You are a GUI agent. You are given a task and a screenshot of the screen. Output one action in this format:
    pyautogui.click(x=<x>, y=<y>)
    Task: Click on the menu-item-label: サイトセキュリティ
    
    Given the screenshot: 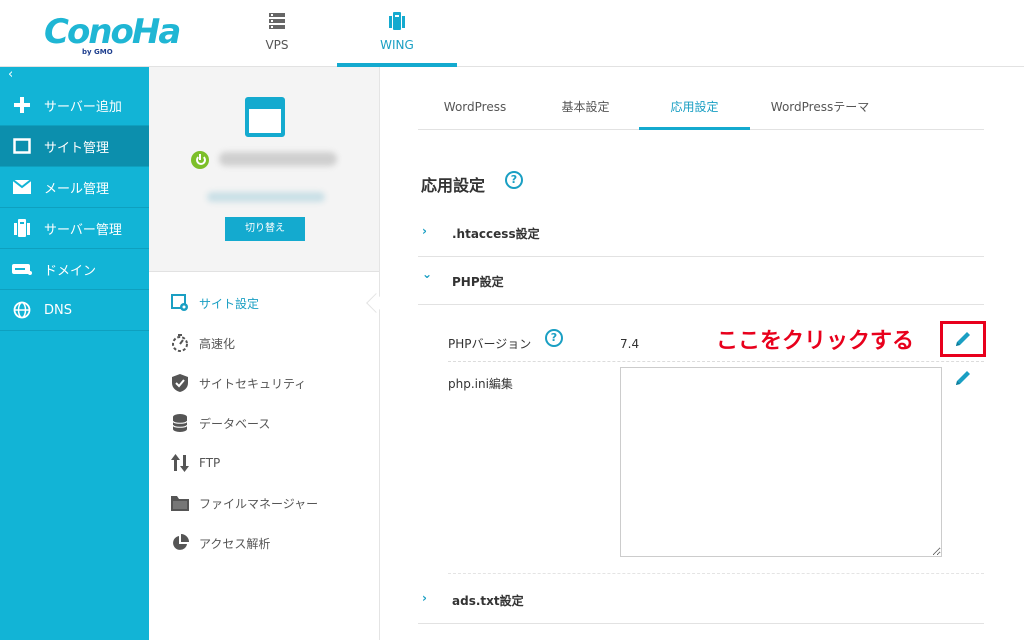 What is the action you would take?
    pyautogui.click(x=253, y=383)
    